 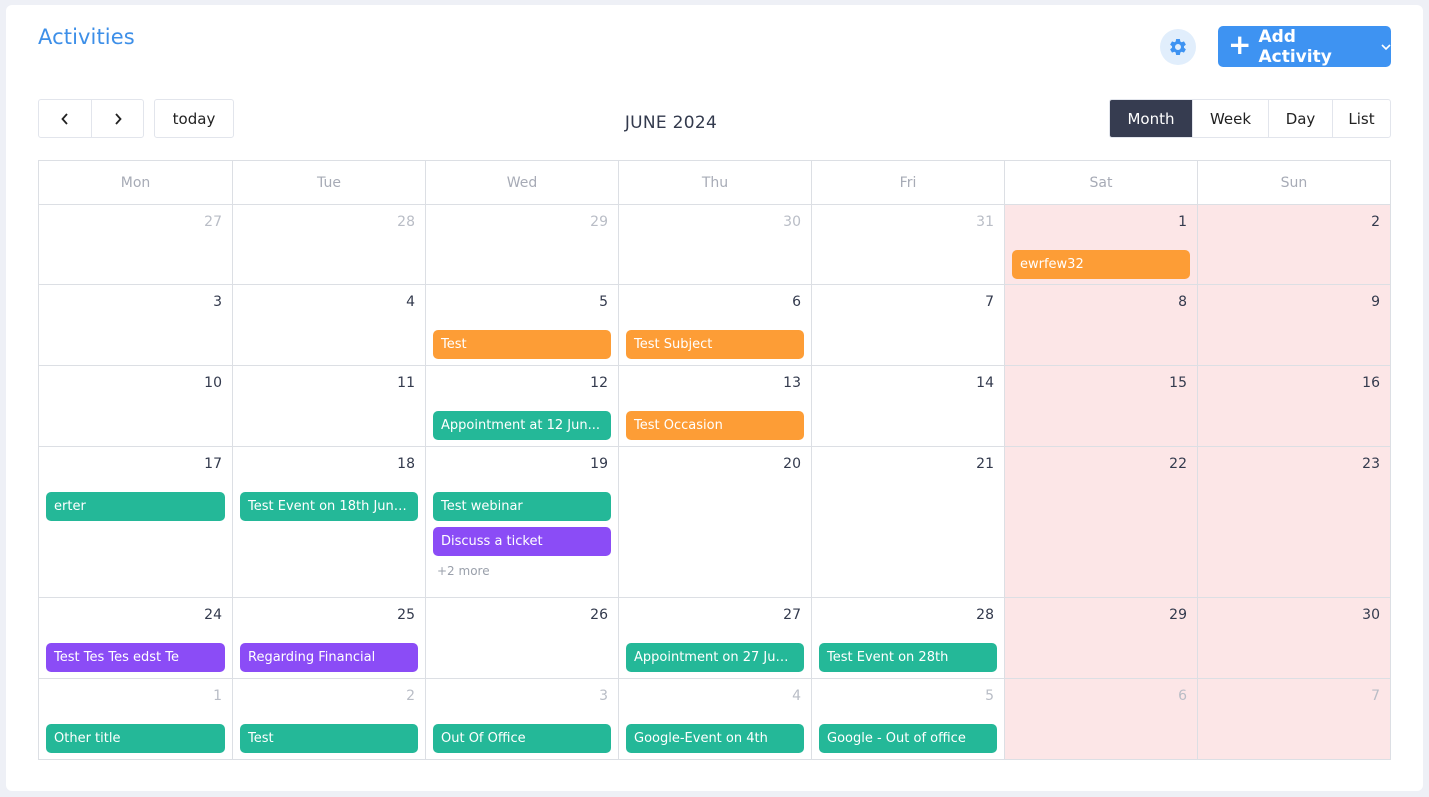 What do you see at coordinates (1300, 118) in the screenshot?
I see `view-day-button: Day` at bounding box center [1300, 118].